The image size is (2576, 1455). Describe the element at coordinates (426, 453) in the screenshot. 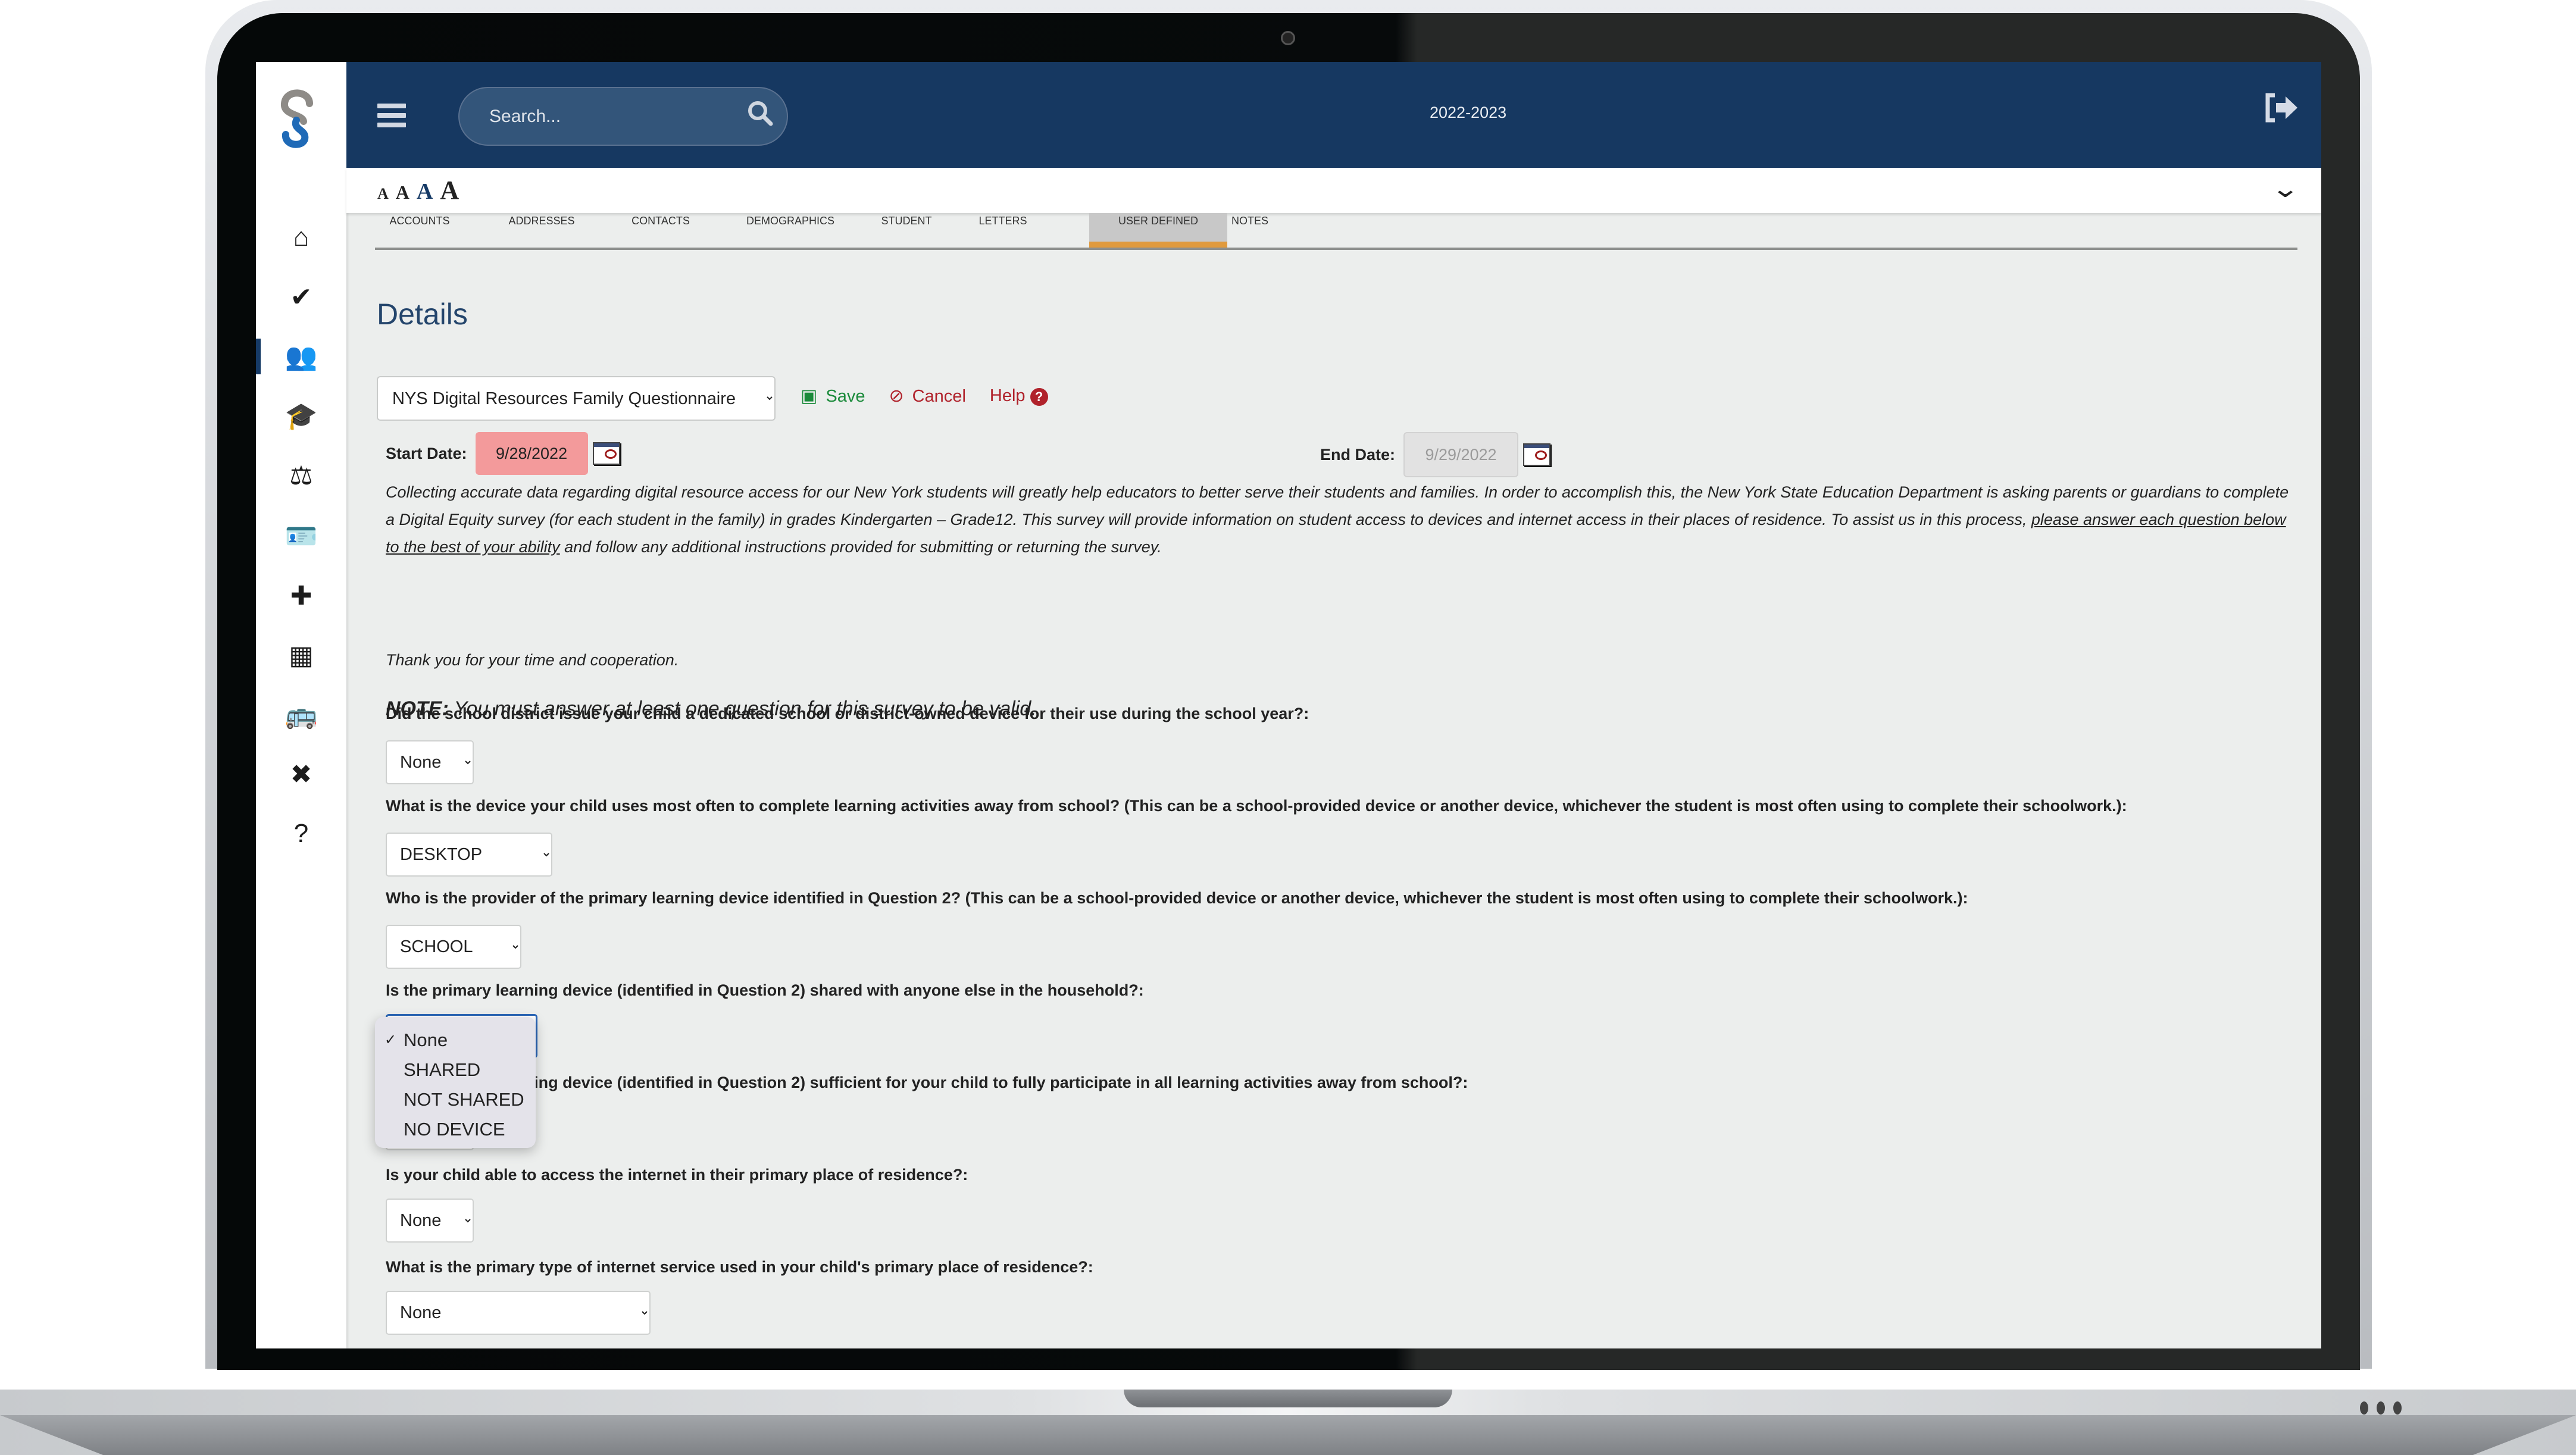

I see `start-date-label: Start Date:` at that location.